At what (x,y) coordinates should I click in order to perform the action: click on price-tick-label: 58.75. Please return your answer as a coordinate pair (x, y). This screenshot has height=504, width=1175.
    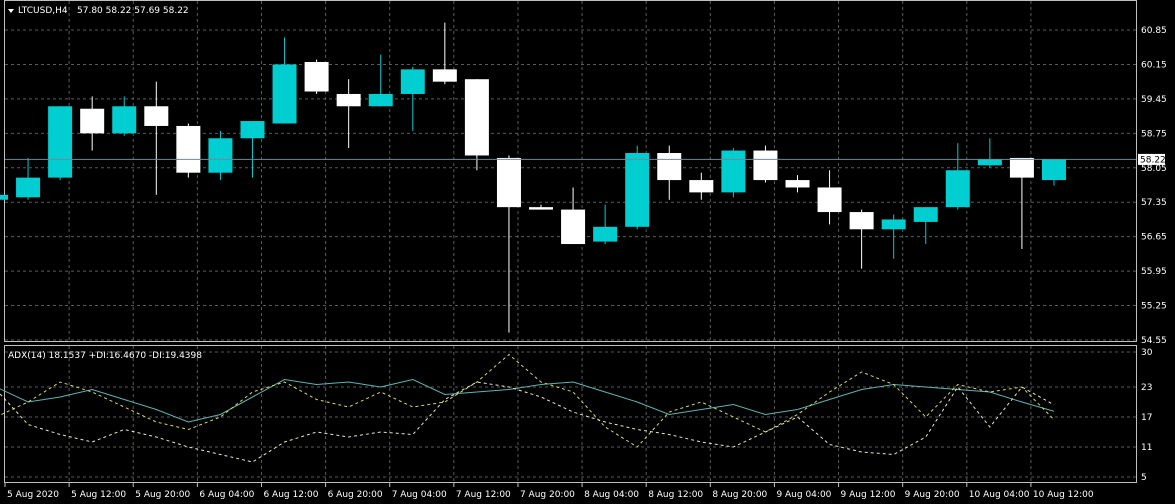
    Looking at the image, I should click on (1154, 134).